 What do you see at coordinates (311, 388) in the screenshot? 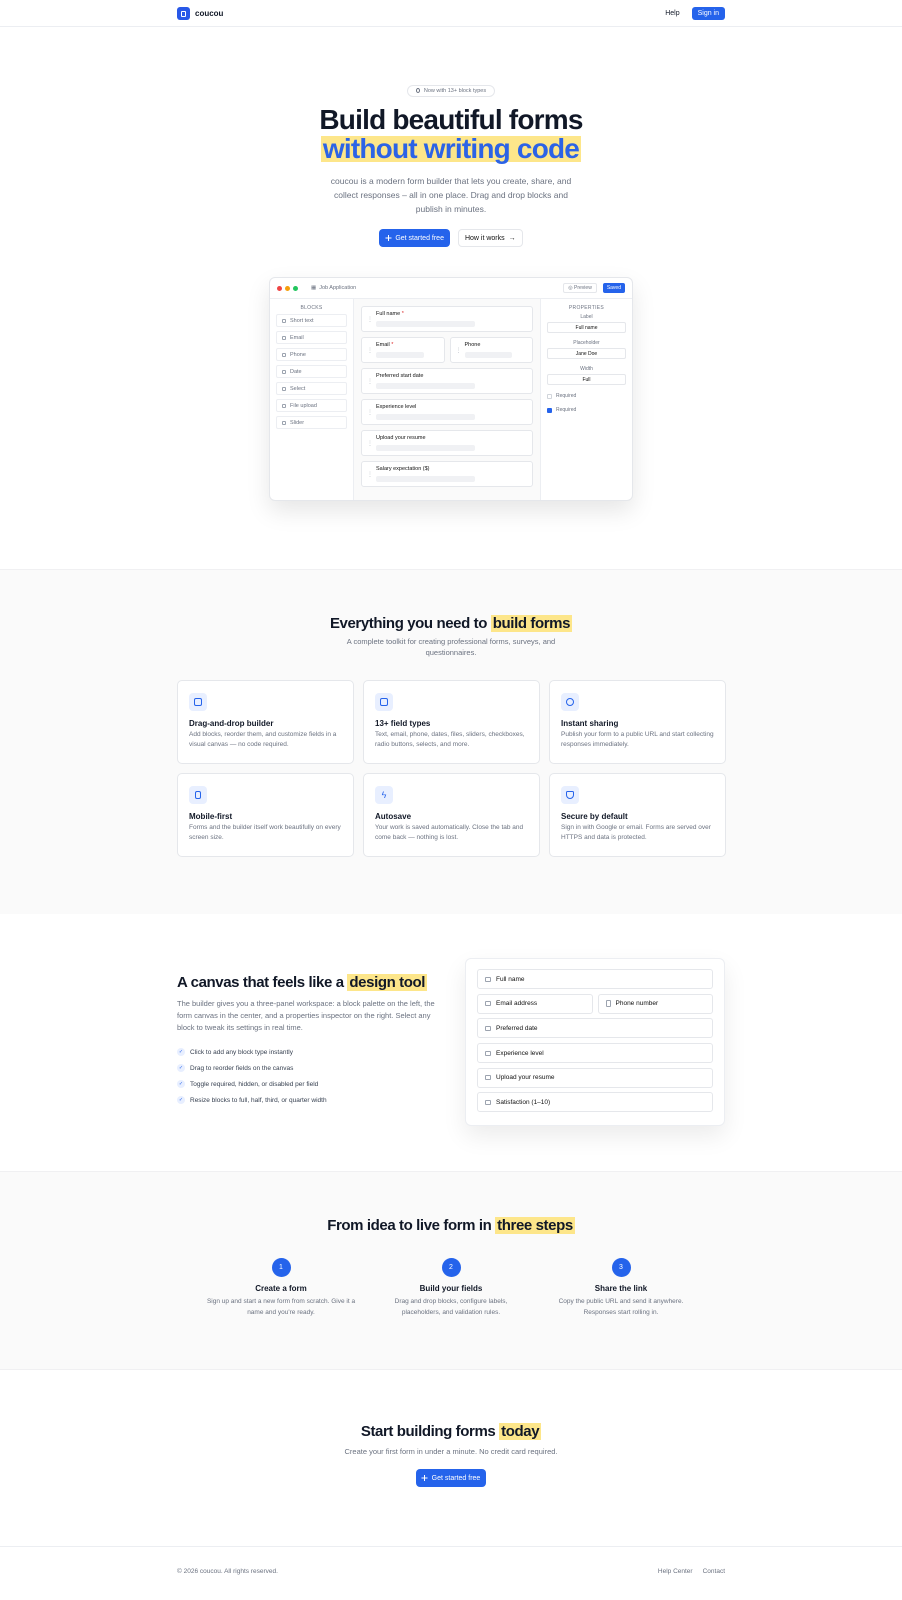
I see `block-select: Select` at bounding box center [311, 388].